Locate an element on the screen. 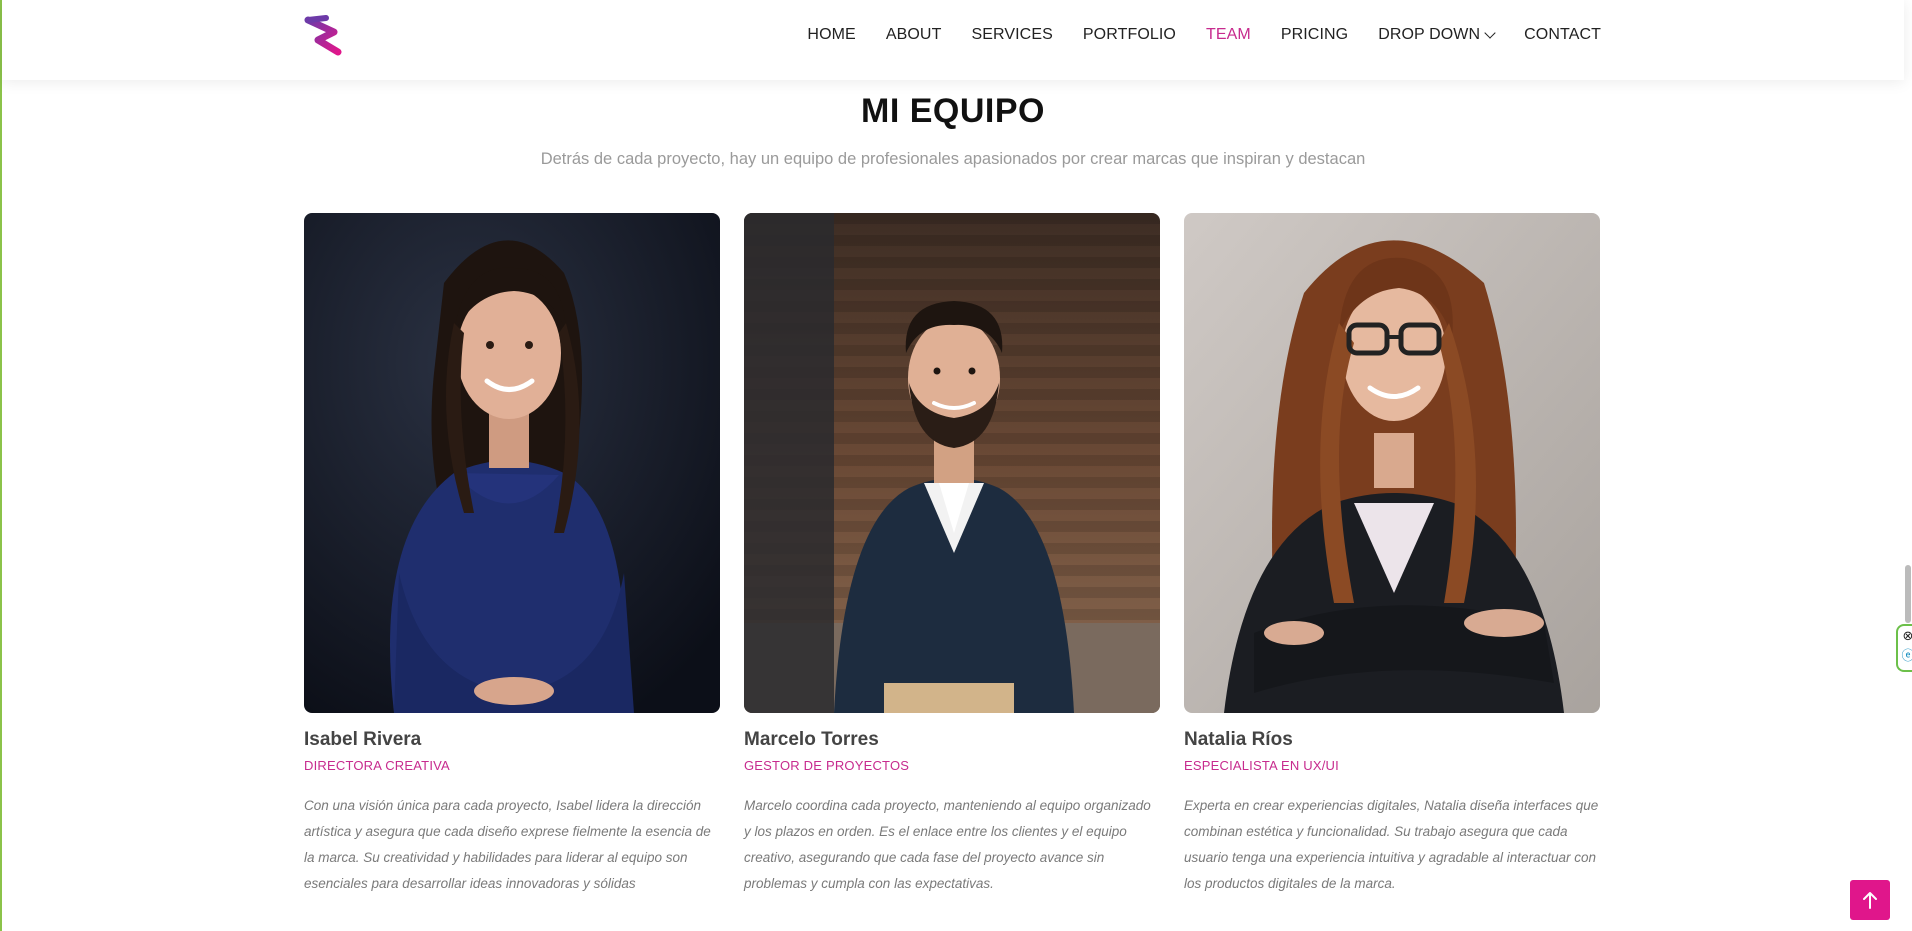 The image size is (1912, 931). brand-logo is located at coordinates (324, 35).